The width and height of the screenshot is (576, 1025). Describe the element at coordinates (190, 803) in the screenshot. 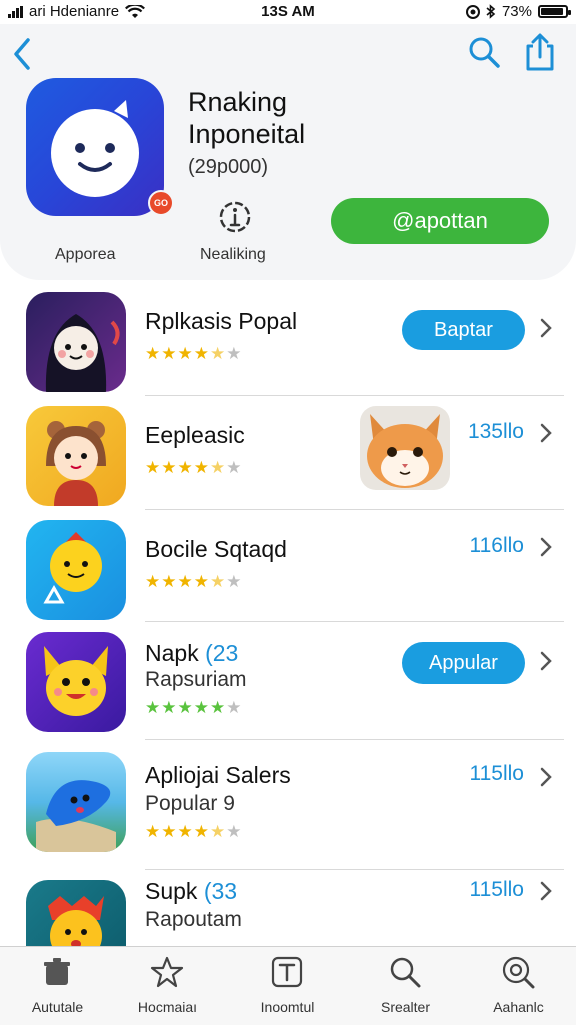

I see `app-subtitle: Popular 9` at that location.